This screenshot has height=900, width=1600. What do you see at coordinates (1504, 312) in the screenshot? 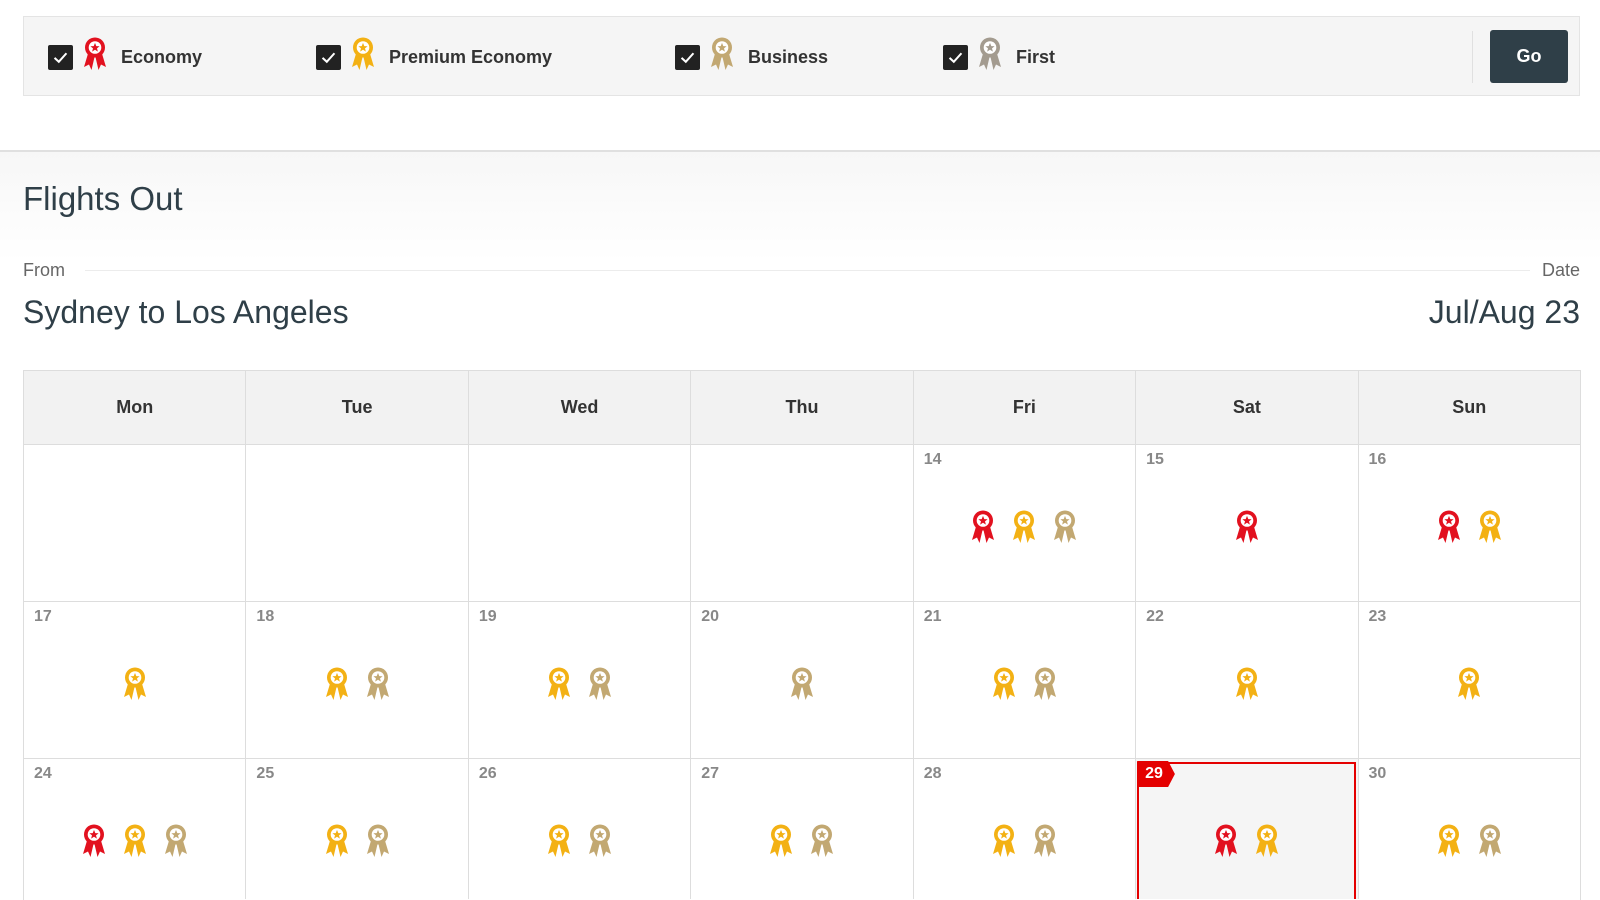
I see `period-text: Jul/Aug 23` at bounding box center [1504, 312].